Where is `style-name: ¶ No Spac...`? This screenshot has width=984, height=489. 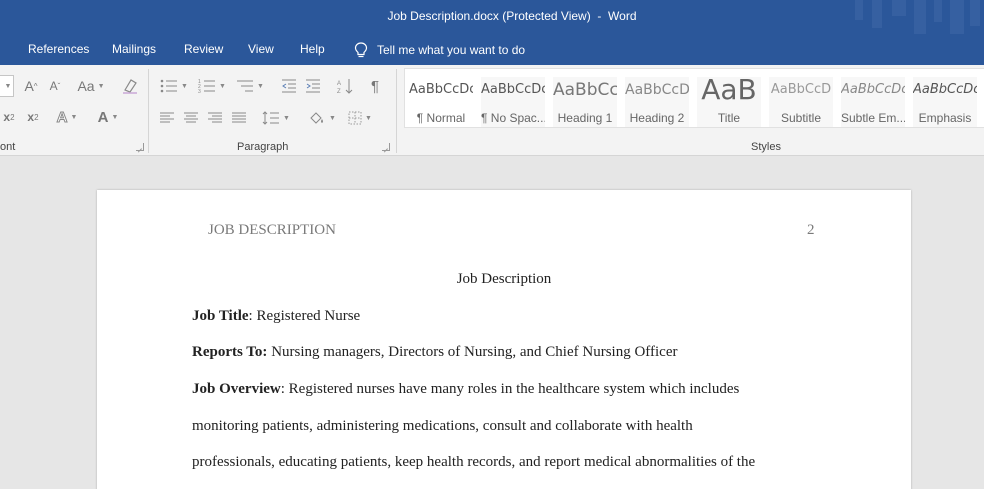
style-name: ¶ No Spac... is located at coordinates (513, 118).